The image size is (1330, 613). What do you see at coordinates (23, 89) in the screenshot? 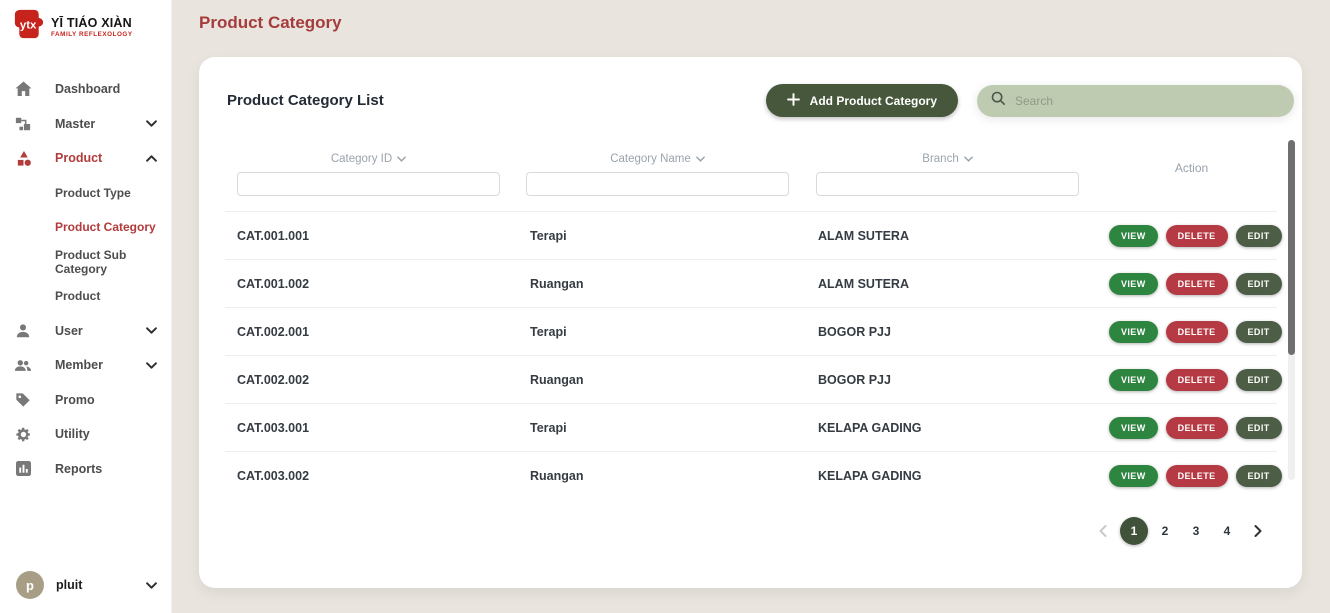
I see `home-icon` at bounding box center [23, 89].